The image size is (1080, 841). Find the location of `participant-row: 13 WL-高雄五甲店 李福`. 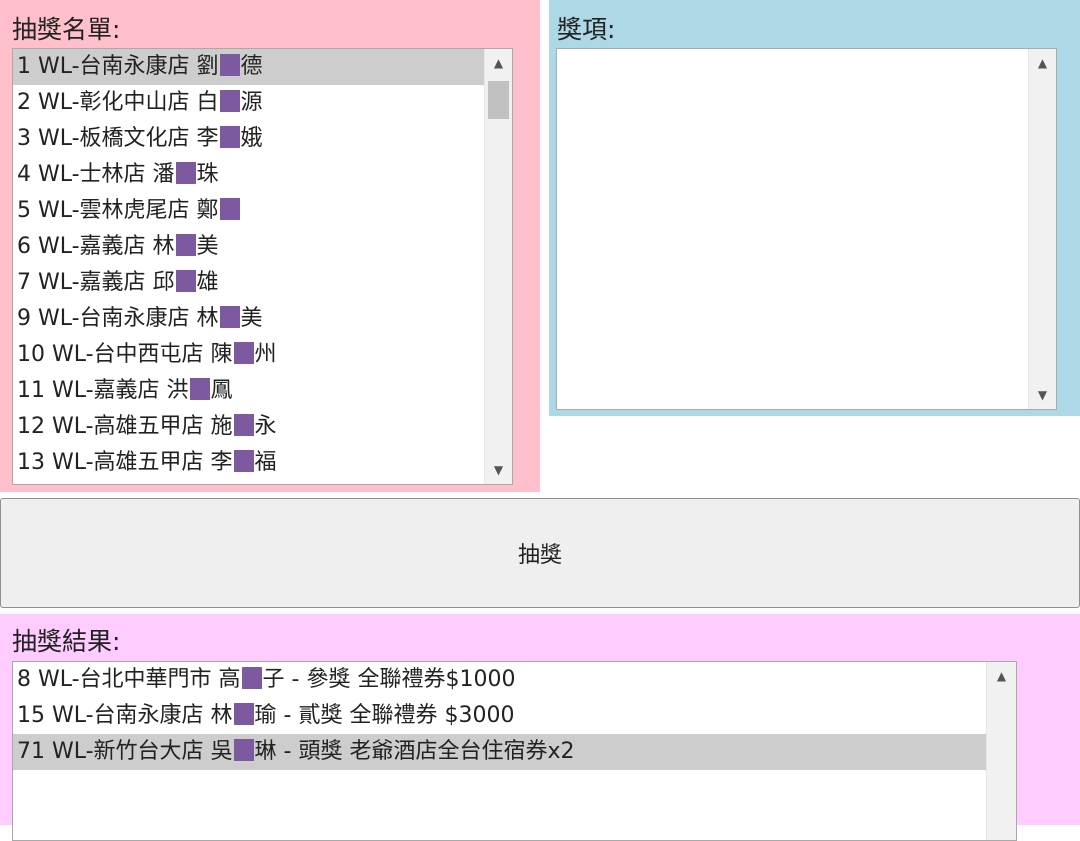

participant-row: 13 WL-高雄五甲店 李福 is located at coordinates (248, 463).